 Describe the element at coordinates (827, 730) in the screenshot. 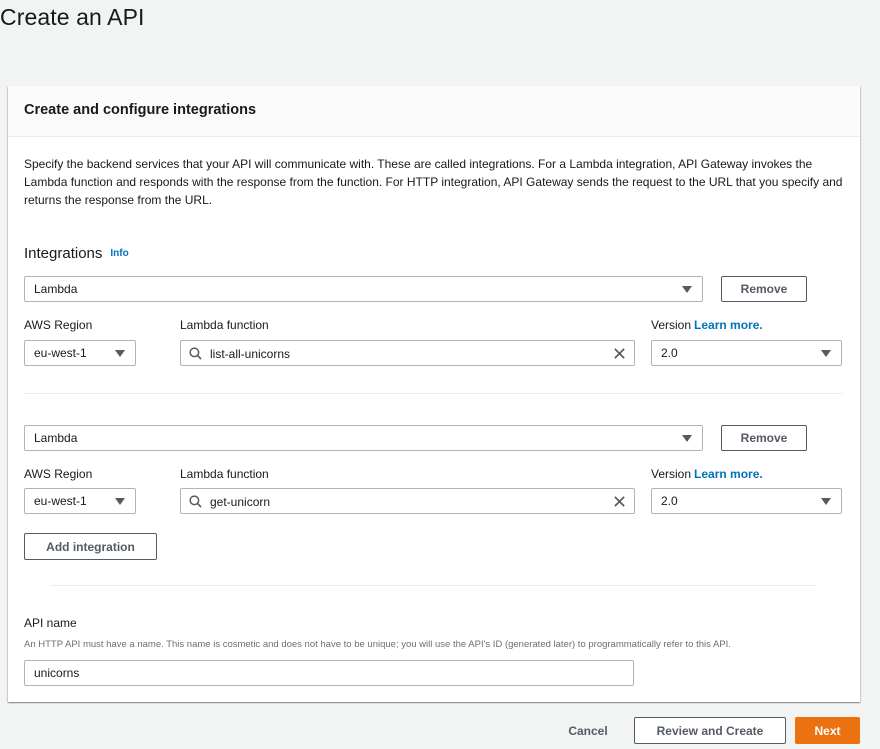

I see `next-button: Next` at that location.